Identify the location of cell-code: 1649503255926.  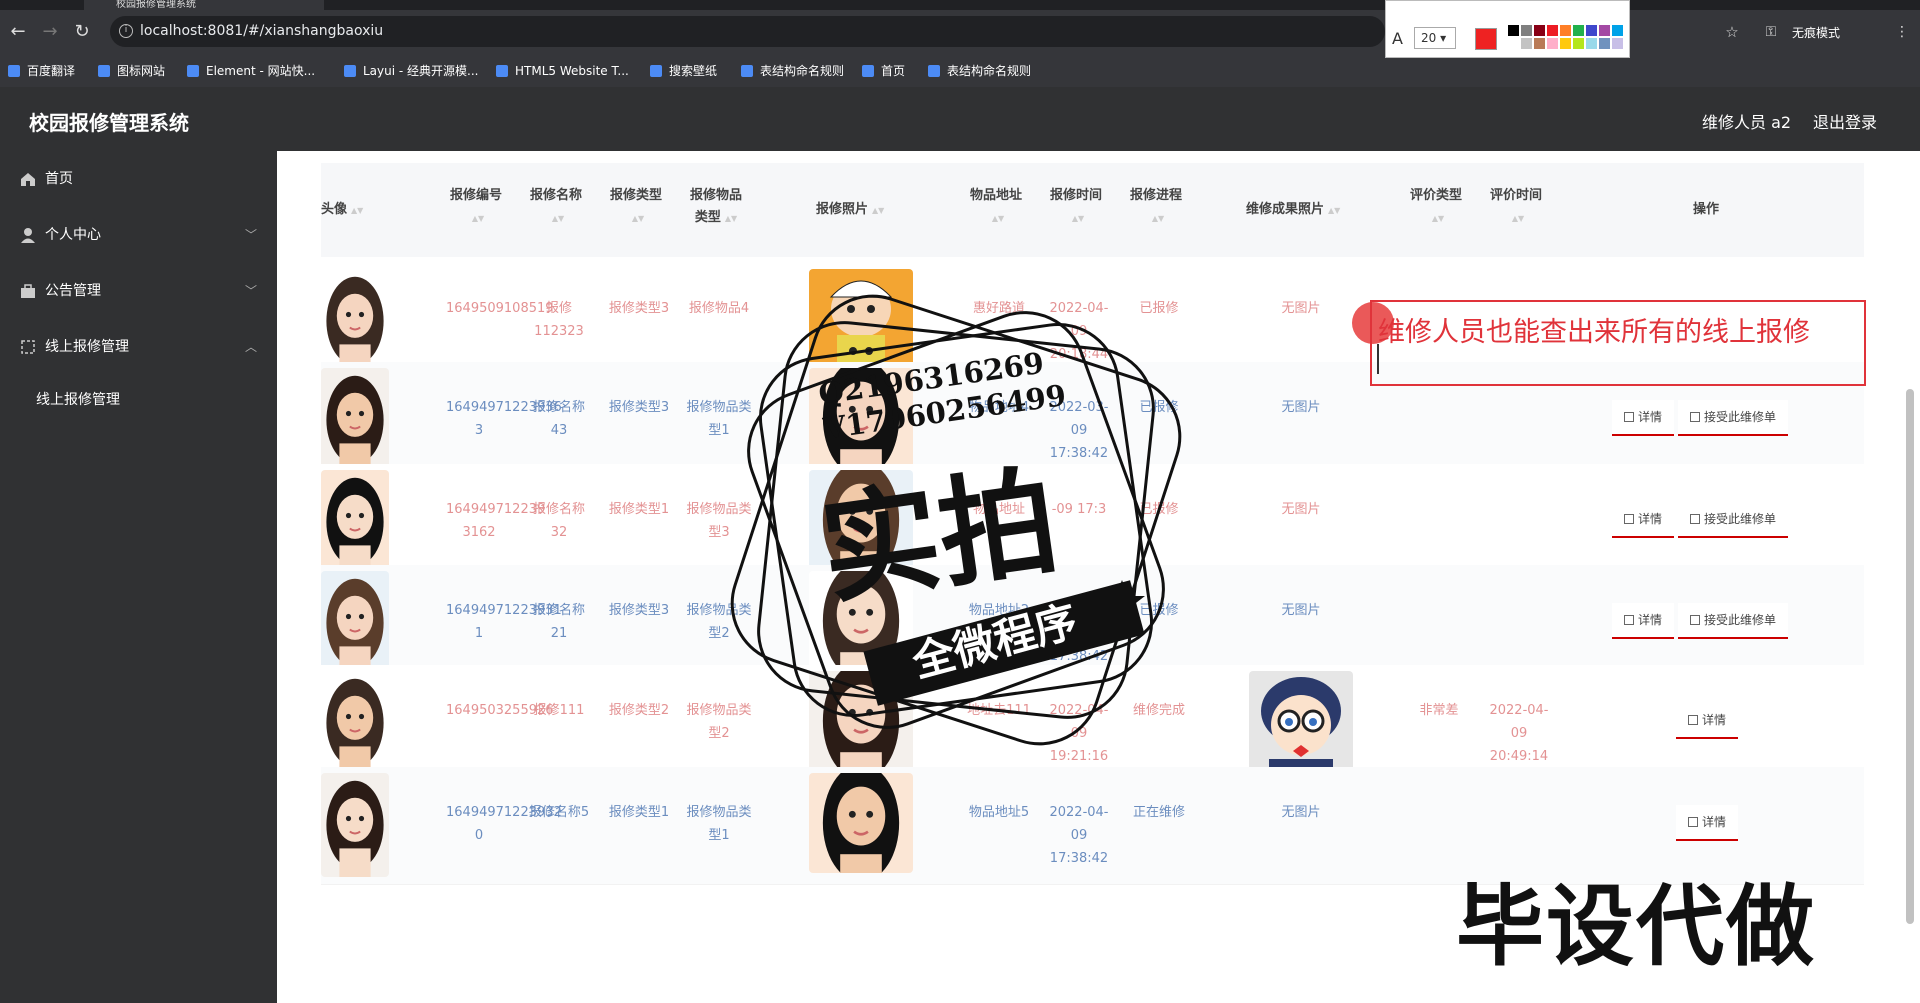
(500, 710).